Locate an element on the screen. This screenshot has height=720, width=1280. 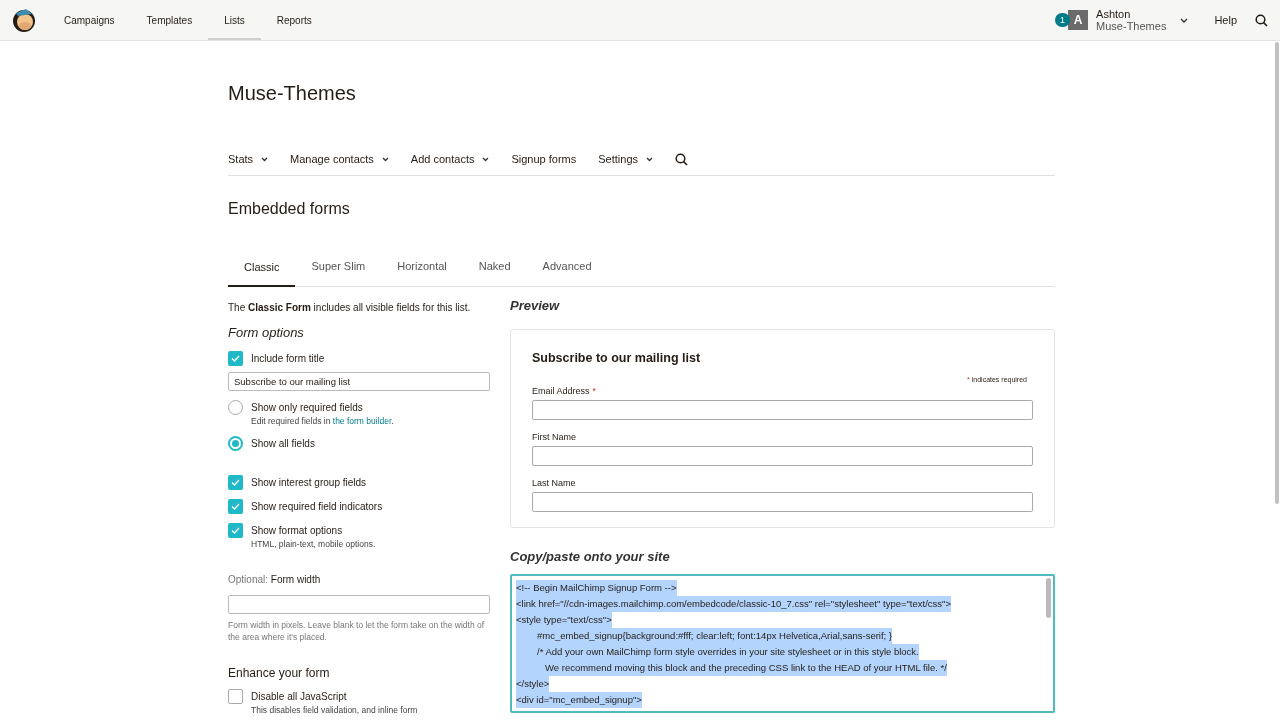
logo-icon is located at coordinates (24, 20).